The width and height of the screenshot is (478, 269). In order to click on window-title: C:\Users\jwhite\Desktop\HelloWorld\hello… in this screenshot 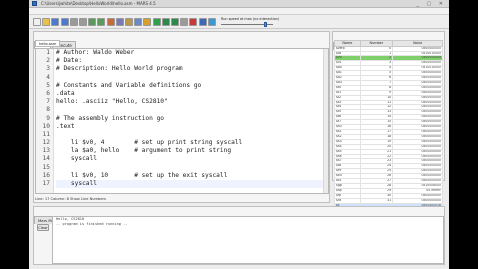, I will do `click(98, 3)`.